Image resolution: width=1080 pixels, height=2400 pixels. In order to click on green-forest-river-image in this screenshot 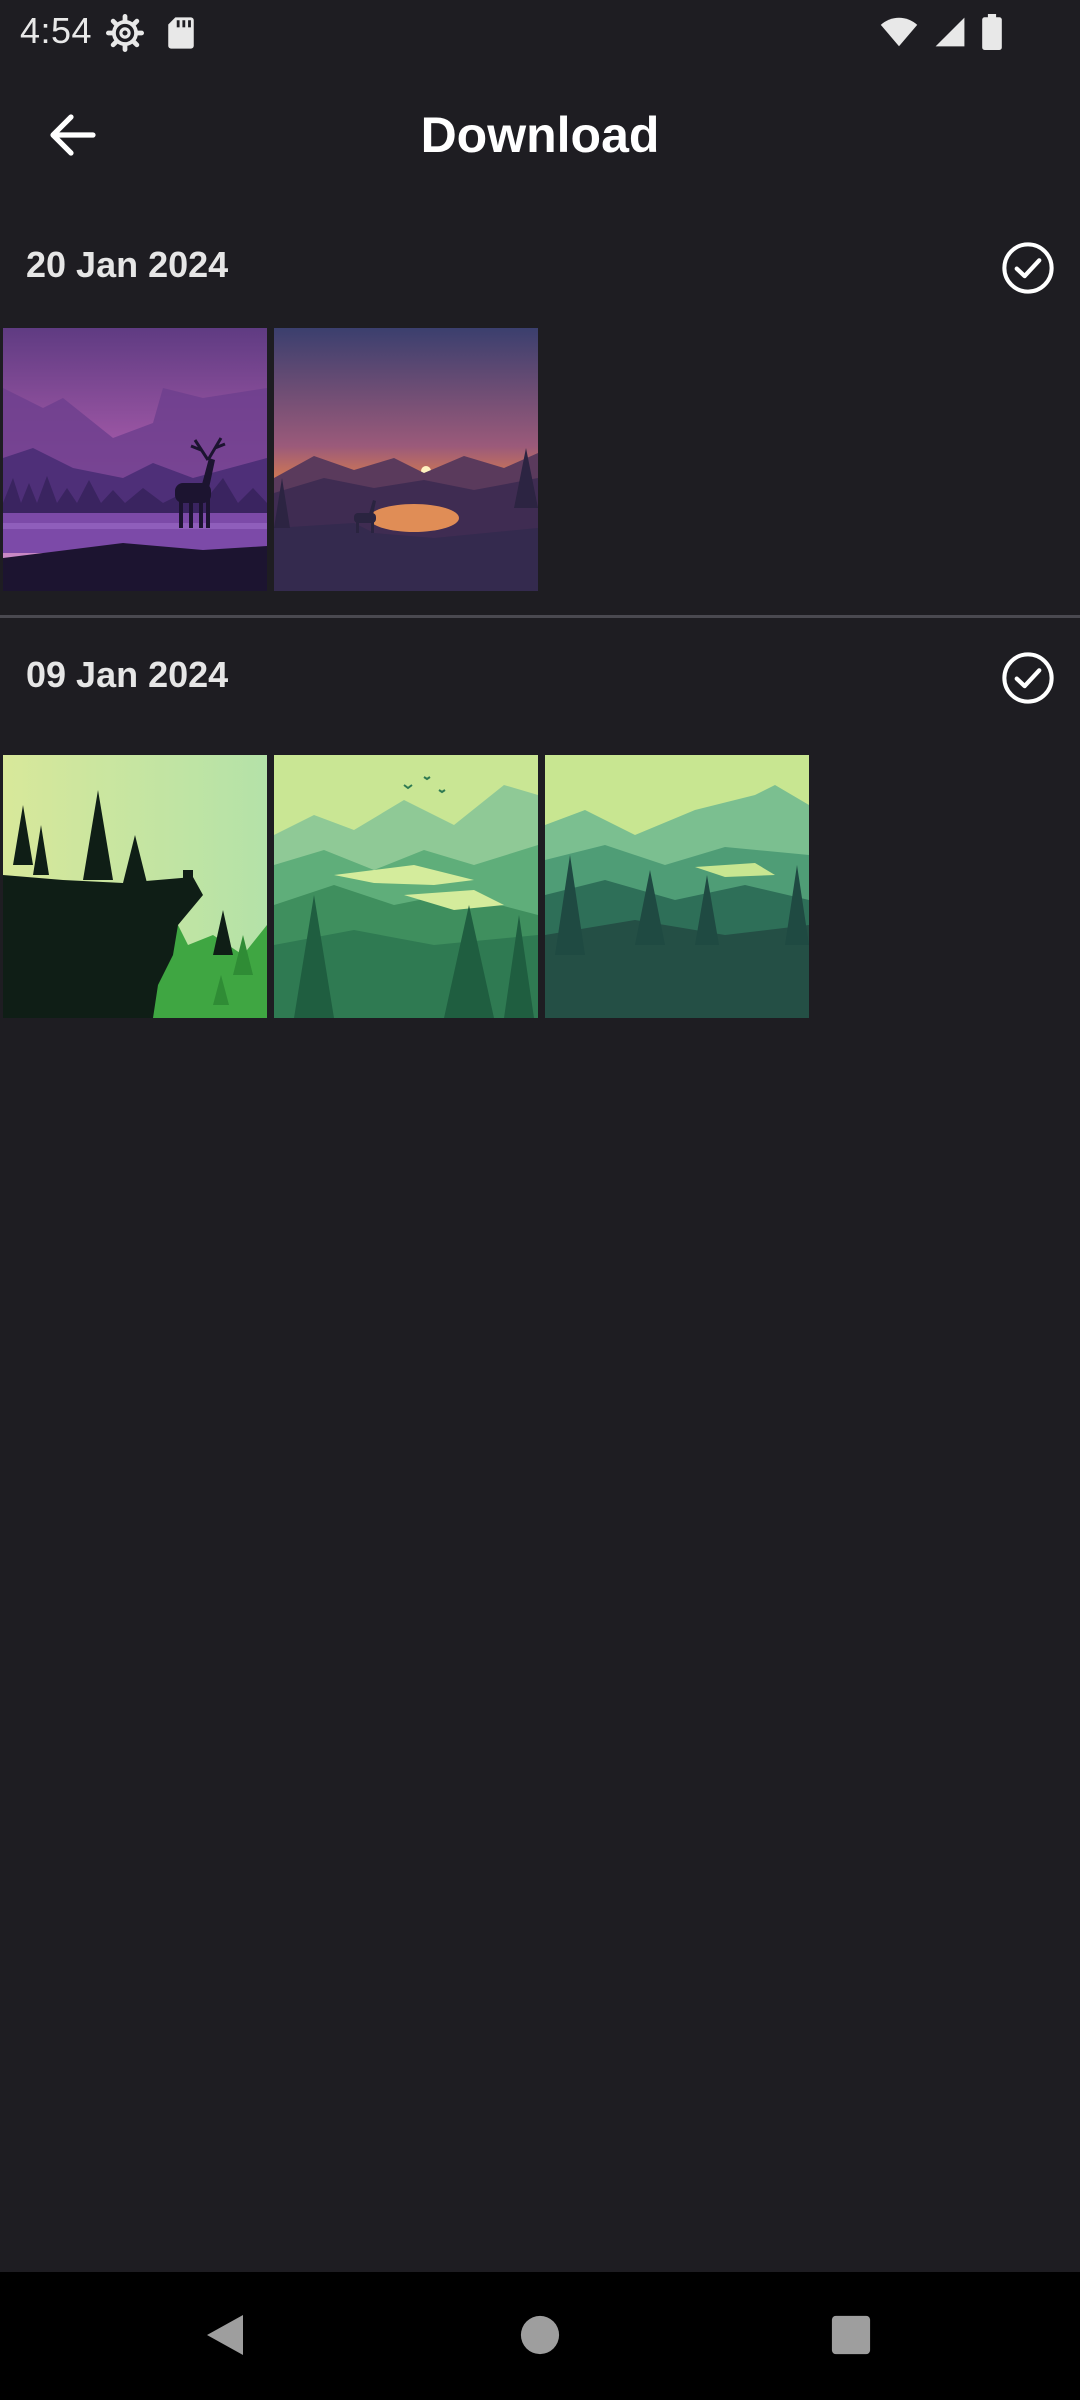, I will do `click(406, 886)`.